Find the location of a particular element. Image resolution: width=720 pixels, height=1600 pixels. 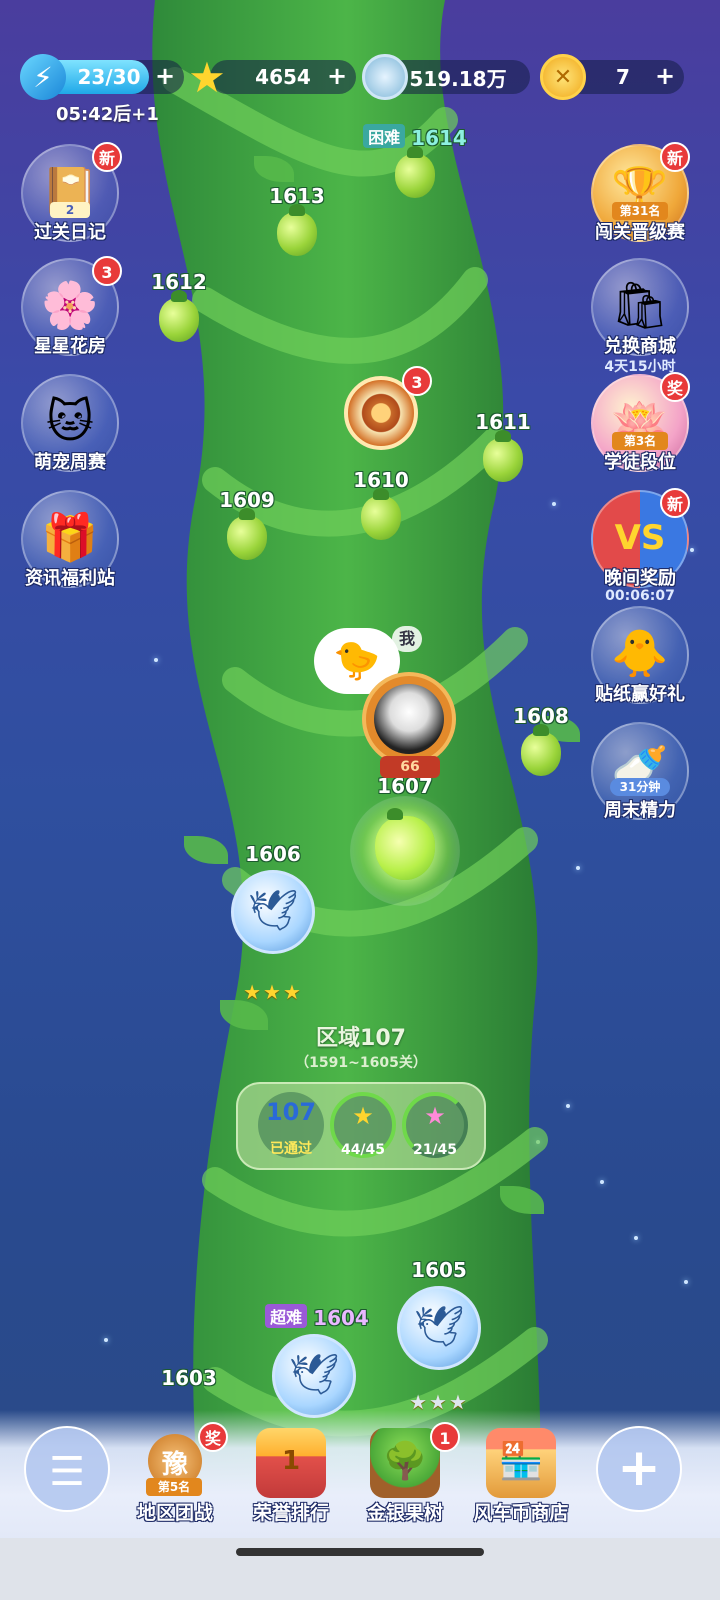

exchange-shop-button: 🛍 兑换商城 4天15小时 is located at coordinates (640, 316).